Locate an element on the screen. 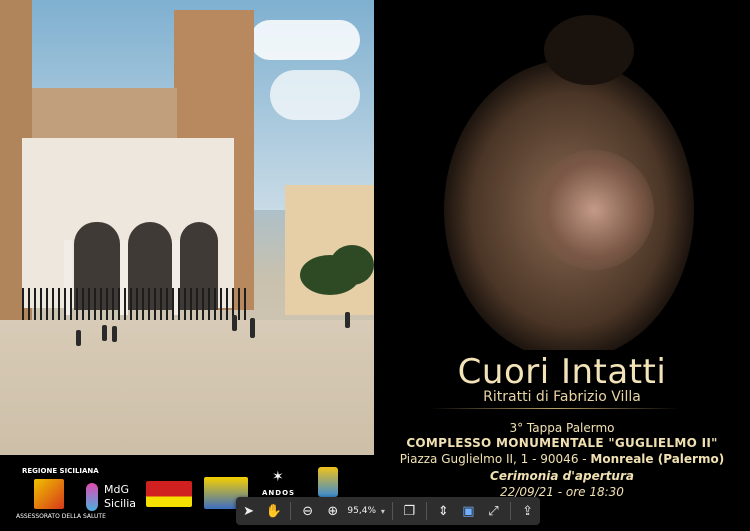  region-label: REGIONE SICILIANA is located at coordinates (60, 471).